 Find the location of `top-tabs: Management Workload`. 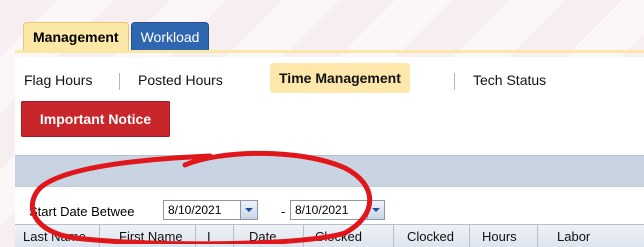

top-tabs: Management Workload is located at coordinates (117, 36).